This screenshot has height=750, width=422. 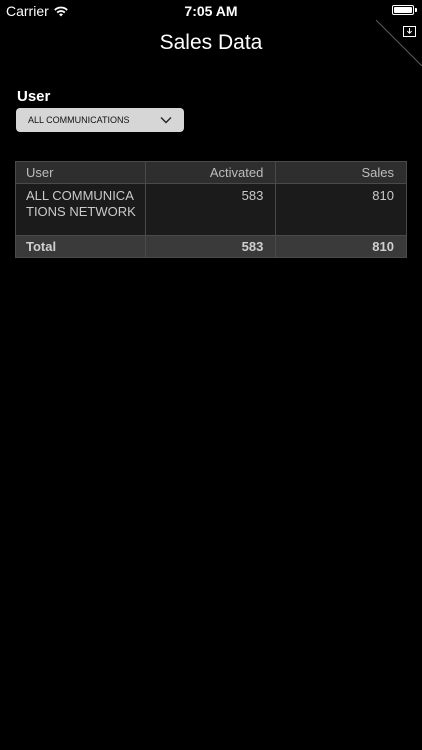 I want to click on total-row: Total 583 810, so click(x=211, y=246).